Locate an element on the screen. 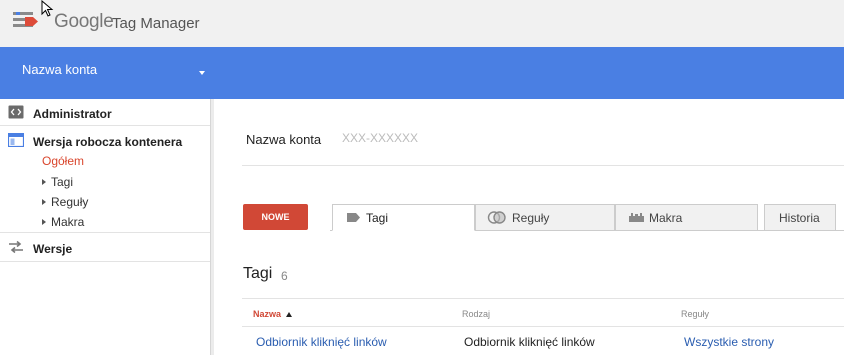  tag-icon is located at coordinates (353, 217).